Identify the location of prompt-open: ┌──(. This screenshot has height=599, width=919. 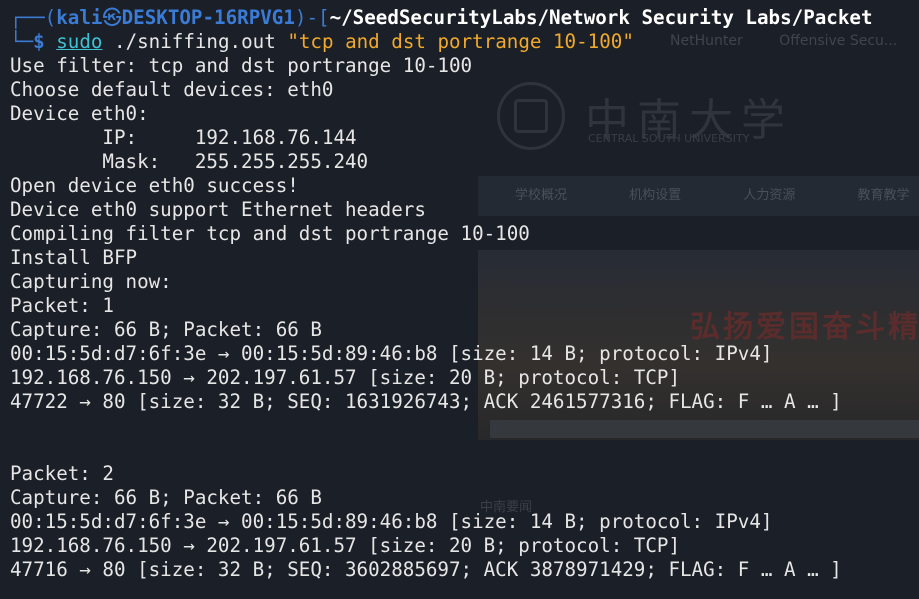
(33, 17).